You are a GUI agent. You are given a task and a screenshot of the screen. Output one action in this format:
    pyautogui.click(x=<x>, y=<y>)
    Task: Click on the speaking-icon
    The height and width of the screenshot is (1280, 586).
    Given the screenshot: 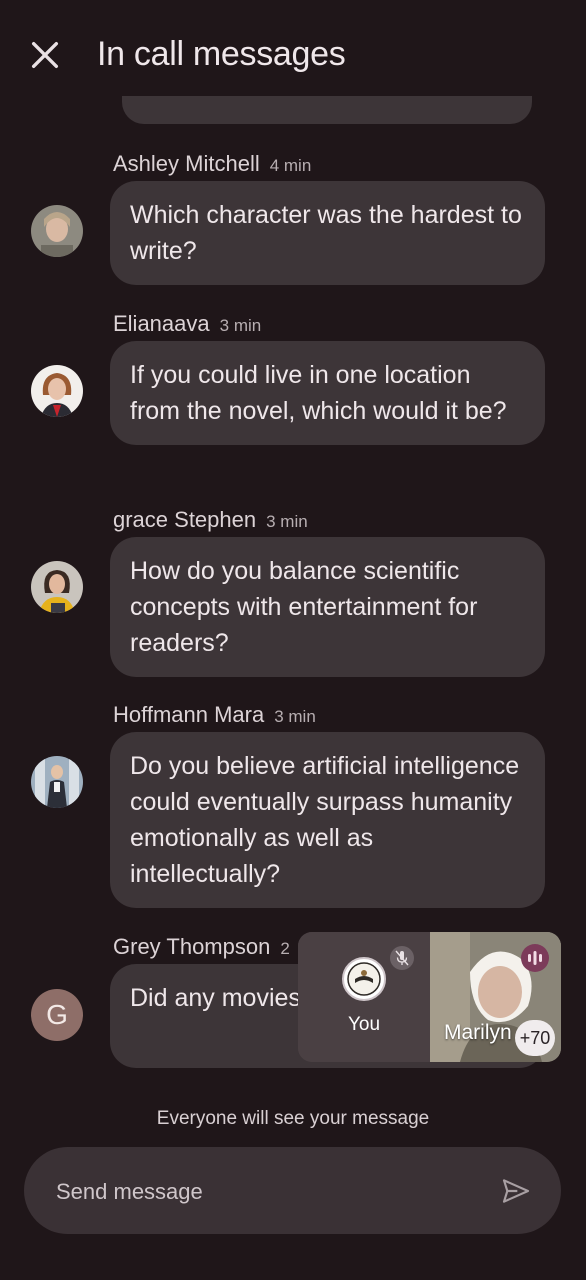 What is the action you would take?
    pyautogui.click(x=535, y=958)
    